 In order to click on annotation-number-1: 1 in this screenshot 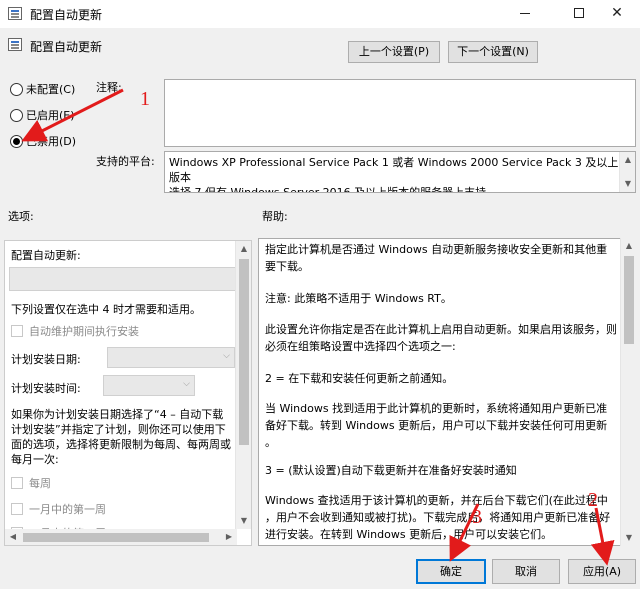, I will do `click(145, 99)`.